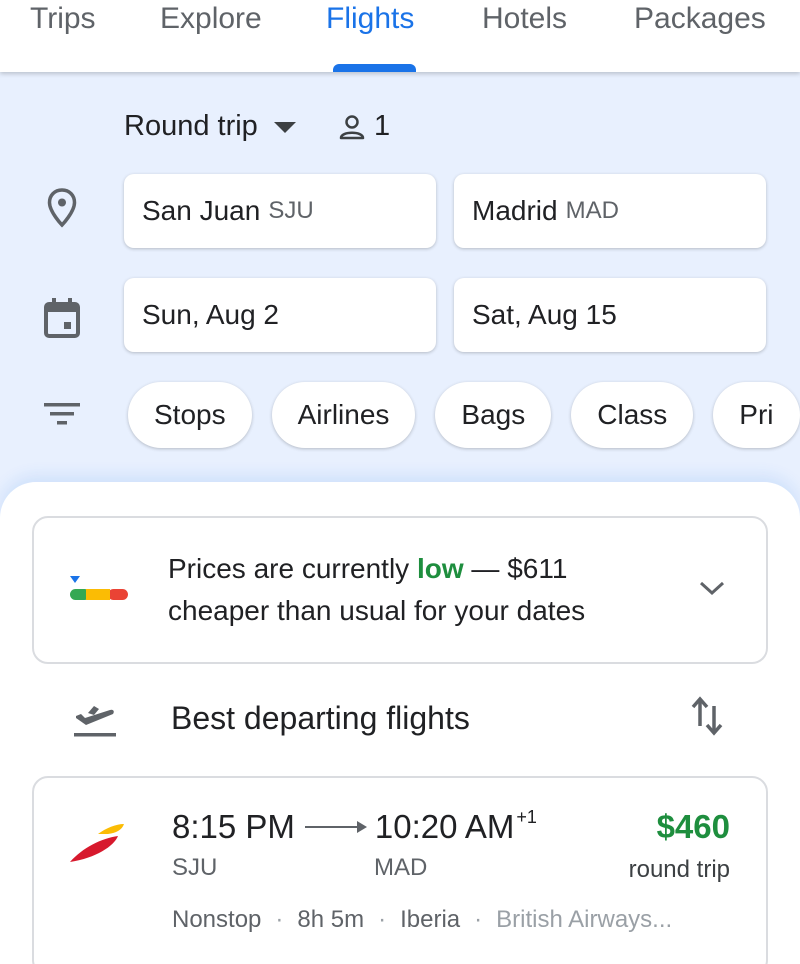  Describe the element at coordinates (190, 415) in the screenshot. I see `filter-chip-stops: Stops` at that location.